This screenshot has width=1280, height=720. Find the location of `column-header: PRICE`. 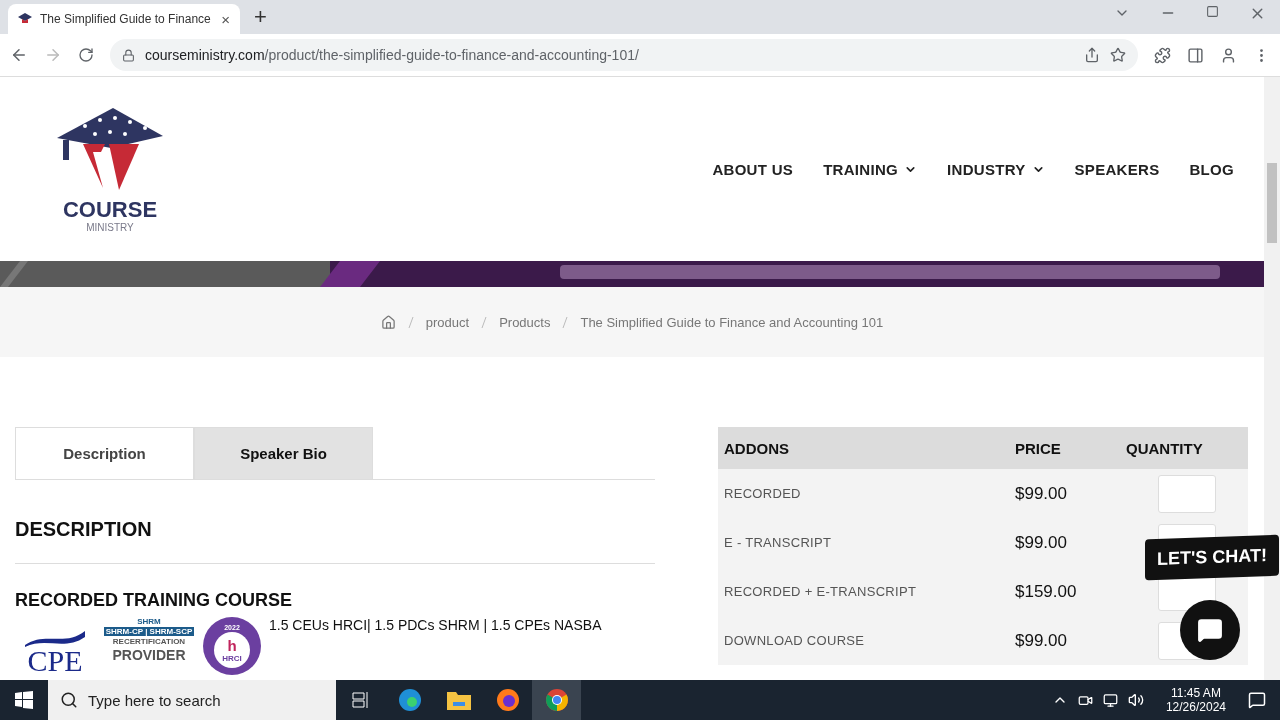

column-header: PRICE is located at coordinates (1038, 448).